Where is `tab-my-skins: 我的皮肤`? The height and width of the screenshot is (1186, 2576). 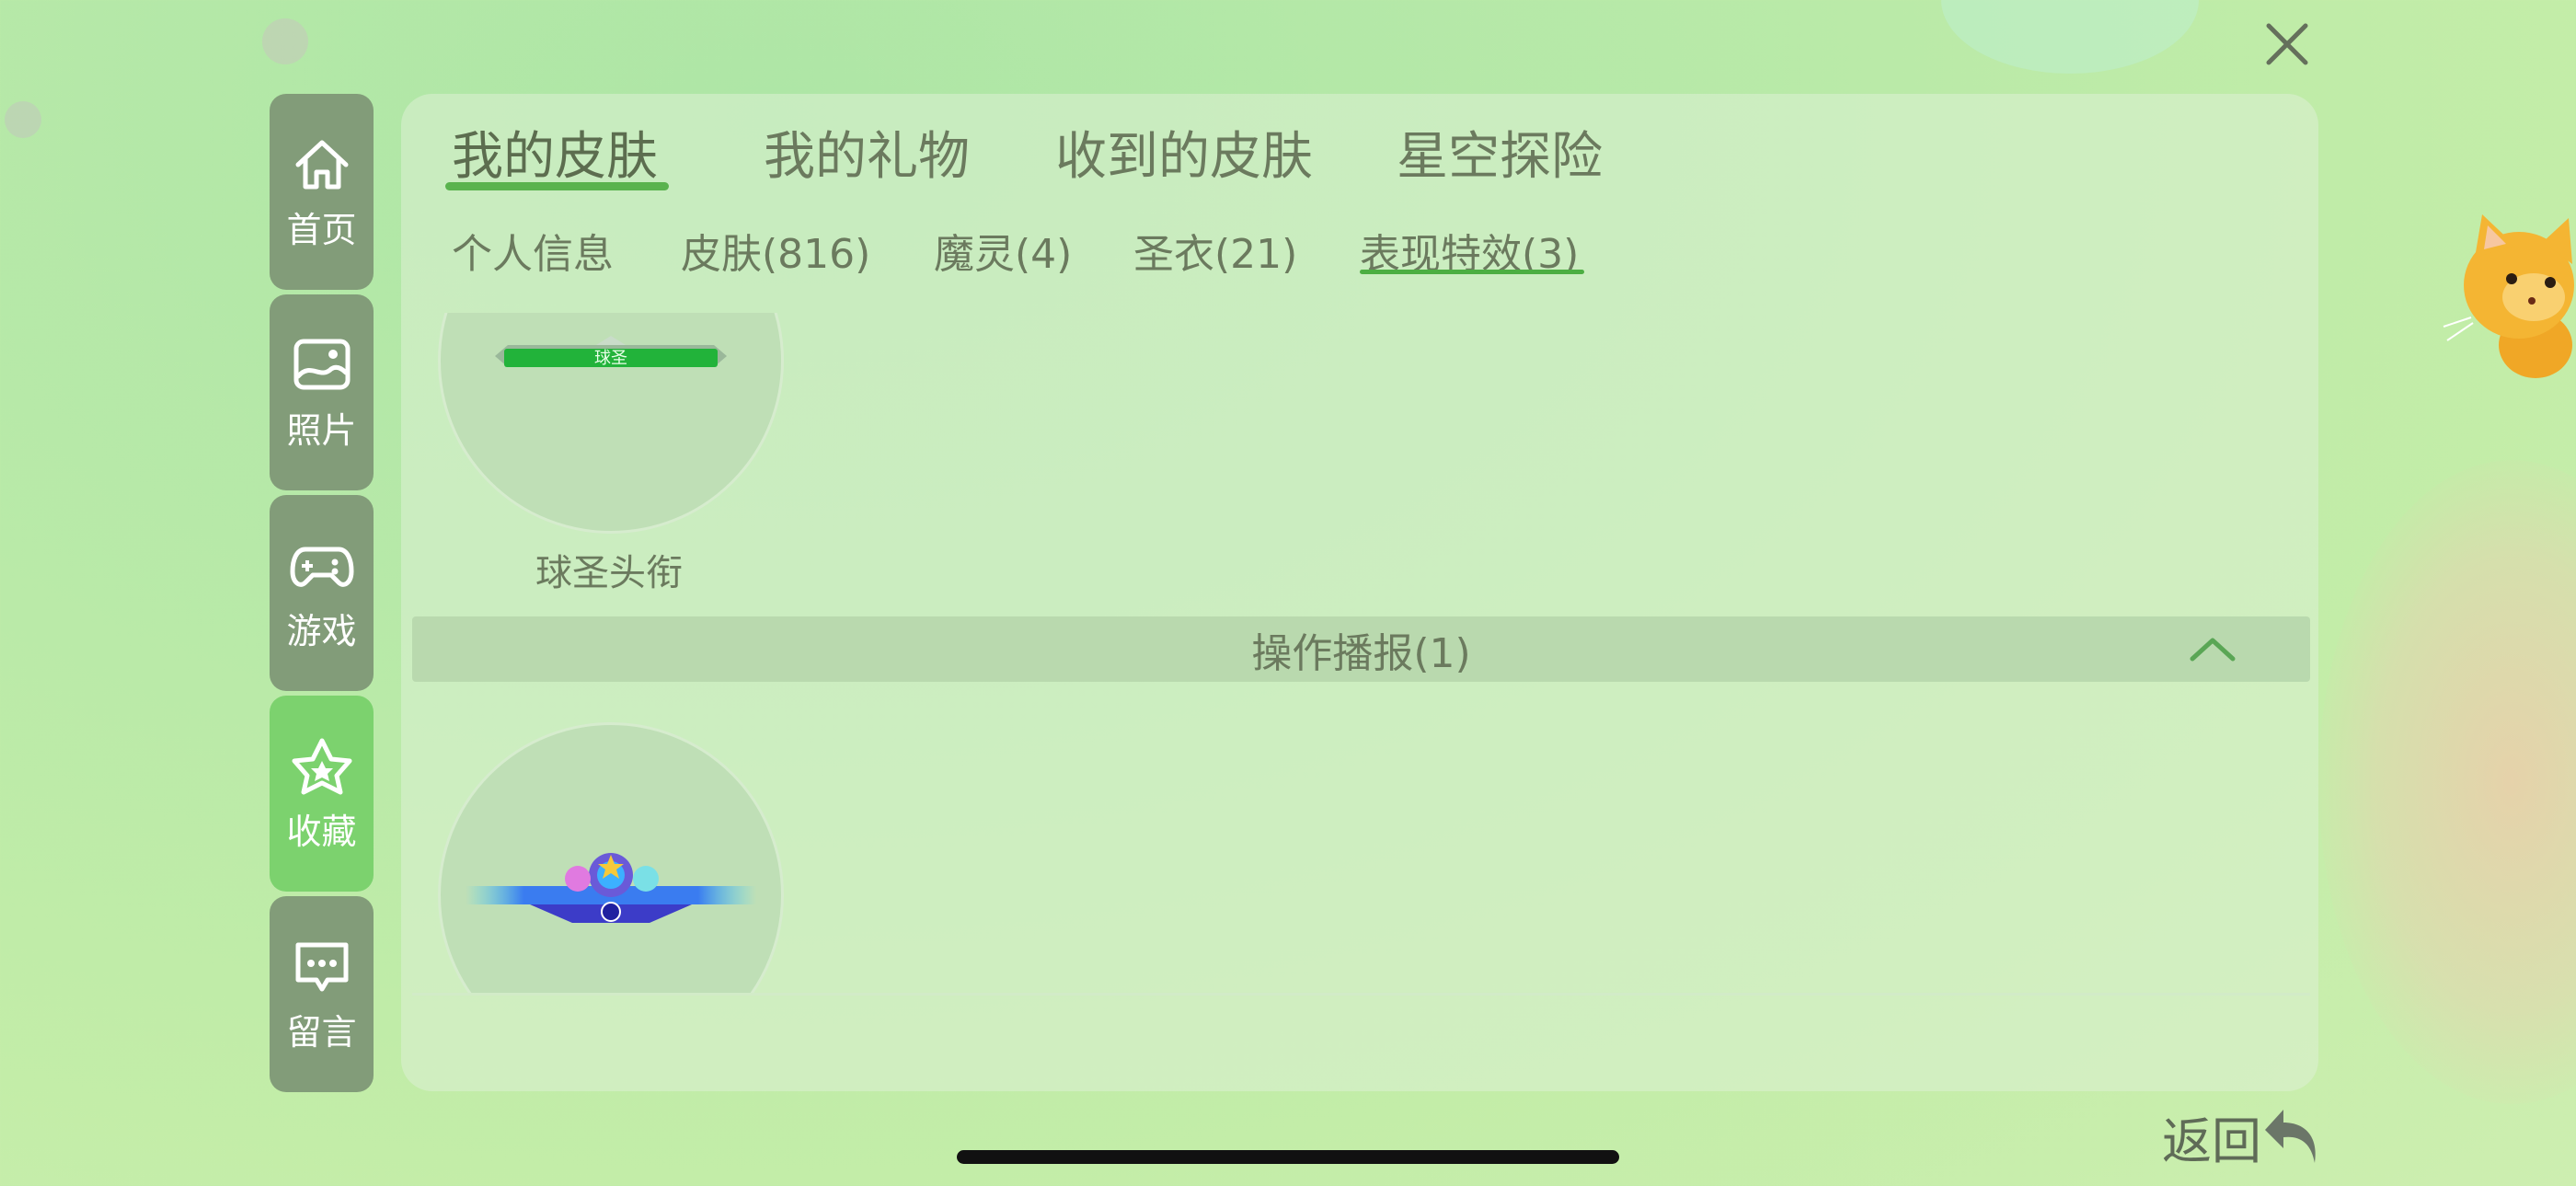
tab-my-skins: 我的皮肤 is located at coordinates (555, 152).